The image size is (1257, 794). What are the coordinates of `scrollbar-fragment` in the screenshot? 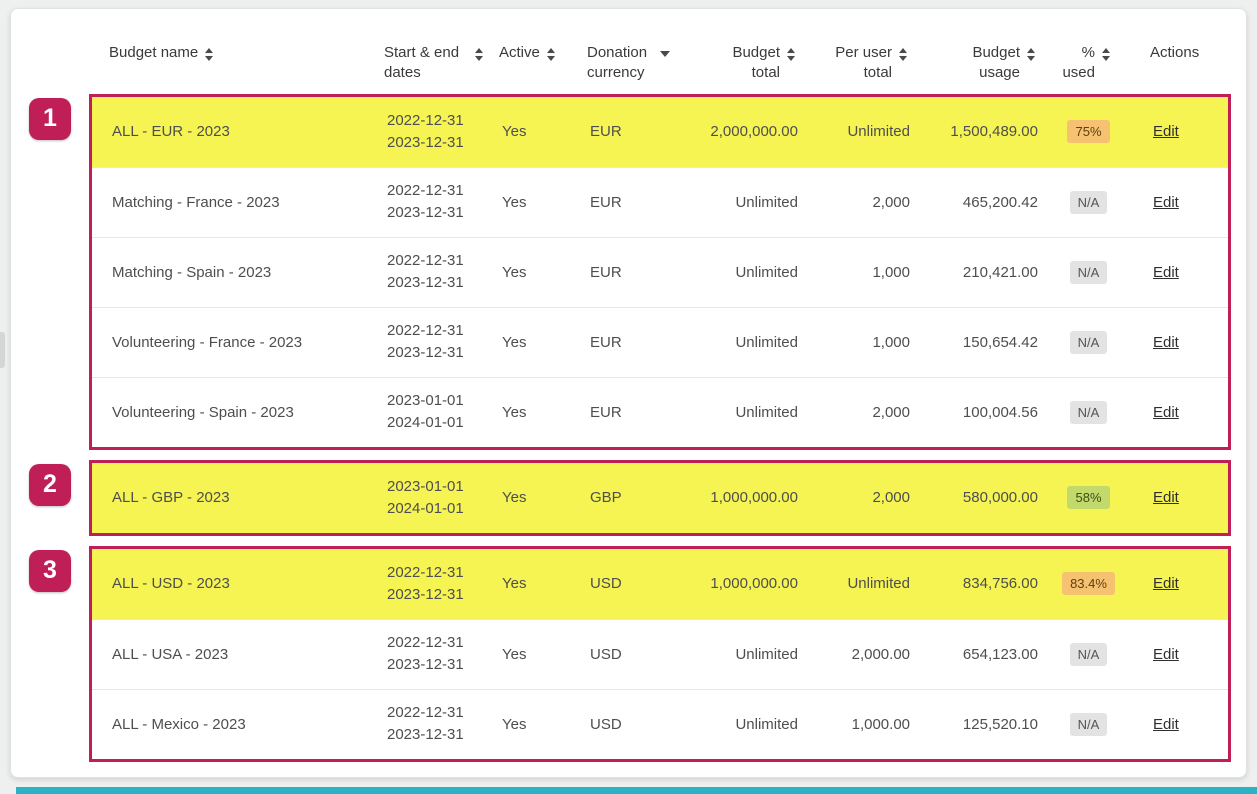 It's located at (2, 350).